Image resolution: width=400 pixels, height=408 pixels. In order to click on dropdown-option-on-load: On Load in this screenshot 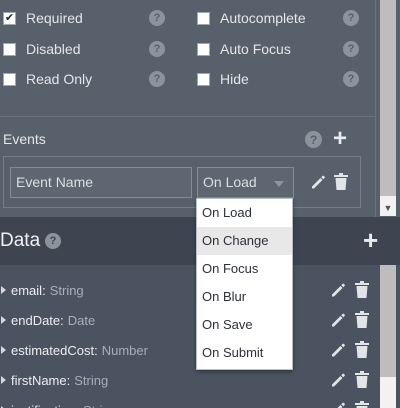, I will do `click(244, 213)`.